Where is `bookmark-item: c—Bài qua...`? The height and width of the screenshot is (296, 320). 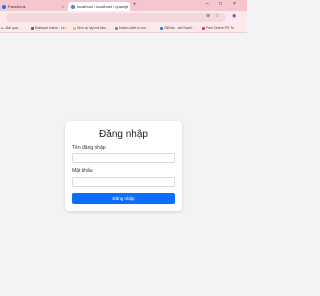 bookmark-item: c—Bài qua... is located at coordinates (10, 28).